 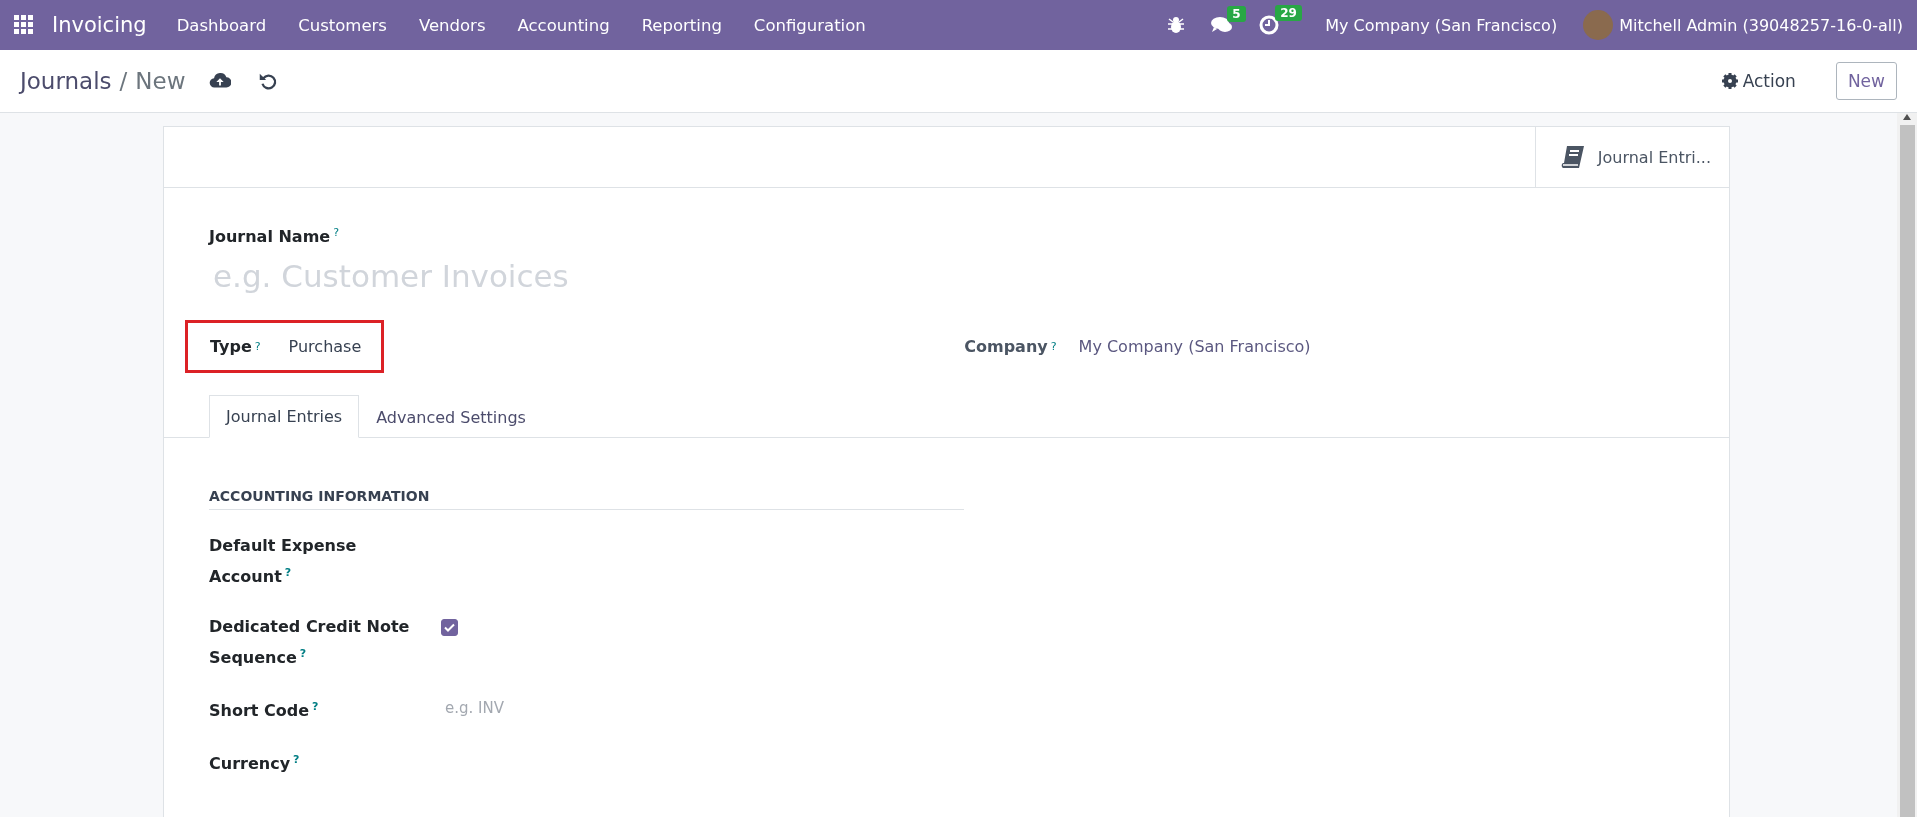 What do you see at coordinates (24, 25) in the screenshot?
I see `app-grid-icon` at bounding box center [24, 25].